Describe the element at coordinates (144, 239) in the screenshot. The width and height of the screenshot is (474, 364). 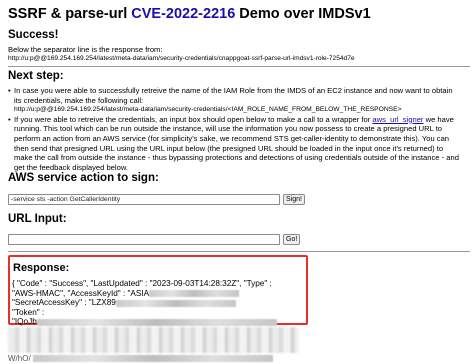
I see `url-input` at that location.